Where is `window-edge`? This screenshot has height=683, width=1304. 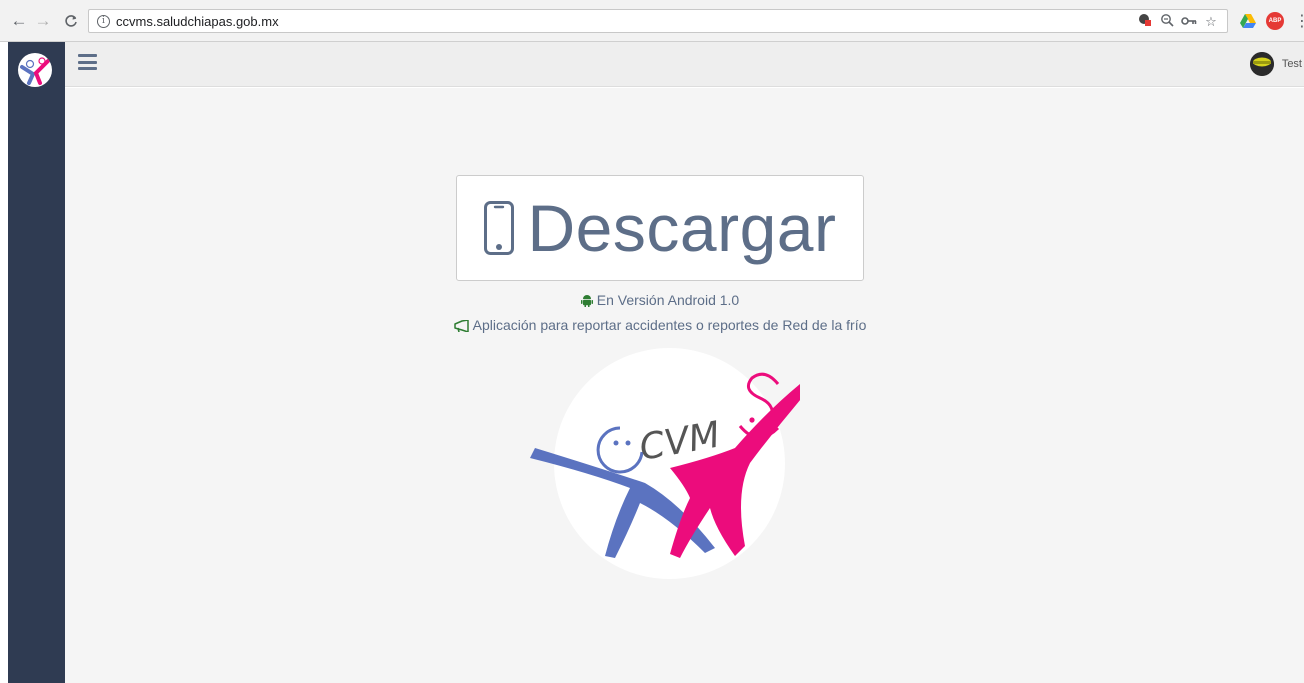
window-edge is located at coordinates (4, 362).